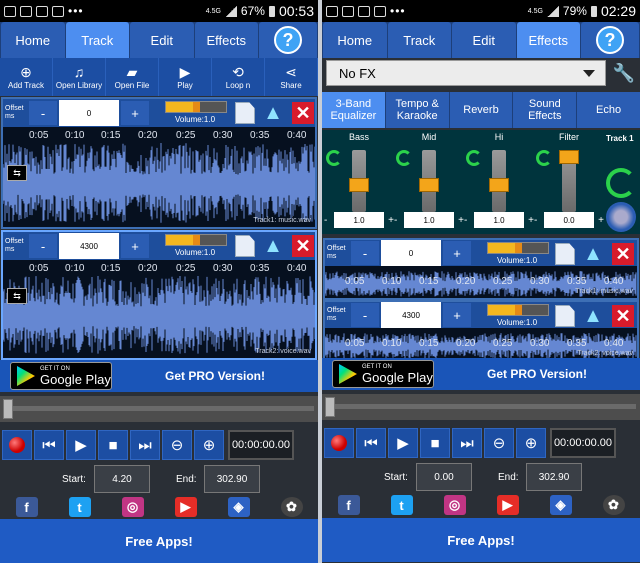 Image resolution: width=640 pixels, height=563 pixels. I want to click on tab-sound-effects: Sound Effects, so click(545, 110).